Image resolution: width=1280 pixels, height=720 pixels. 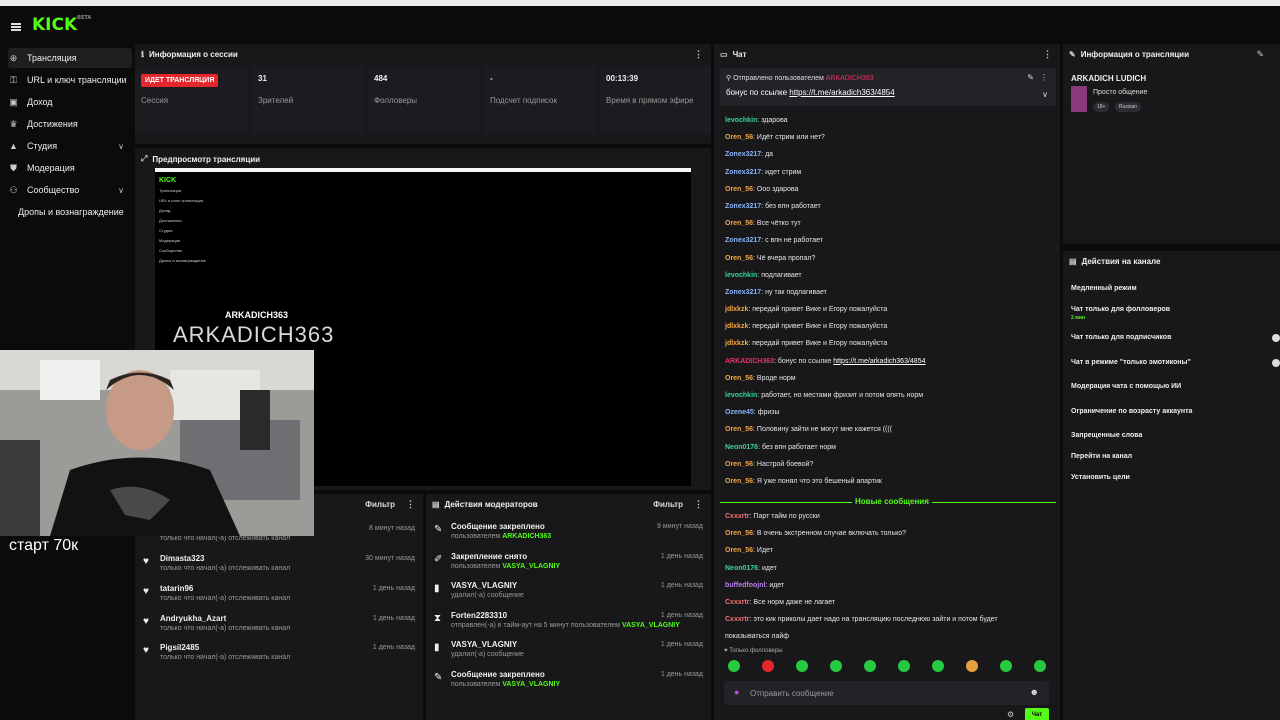 What do you see at coordinates (879, 361) in the screenshot?
I see `chat-link: https://t.me/arkadich363/4854` at bounding box center [879, 361].